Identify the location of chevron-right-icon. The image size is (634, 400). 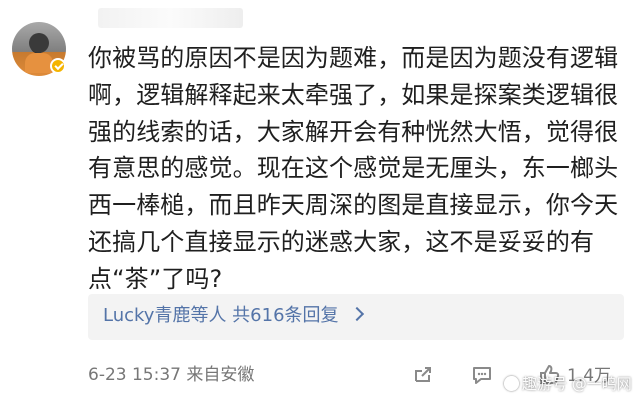
(356, 314).